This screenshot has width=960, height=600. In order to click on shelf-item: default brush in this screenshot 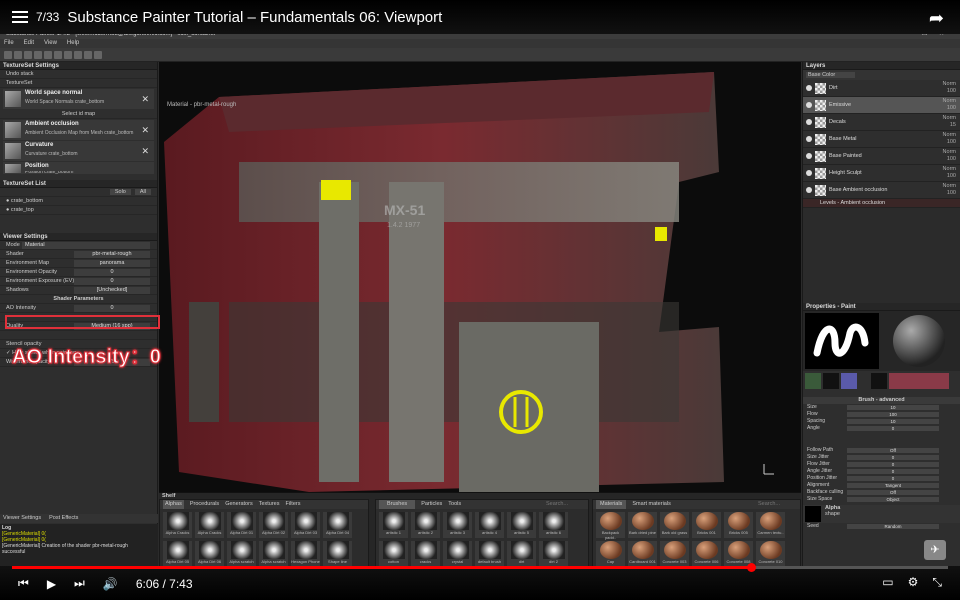, I will do `click(489, 554)`.